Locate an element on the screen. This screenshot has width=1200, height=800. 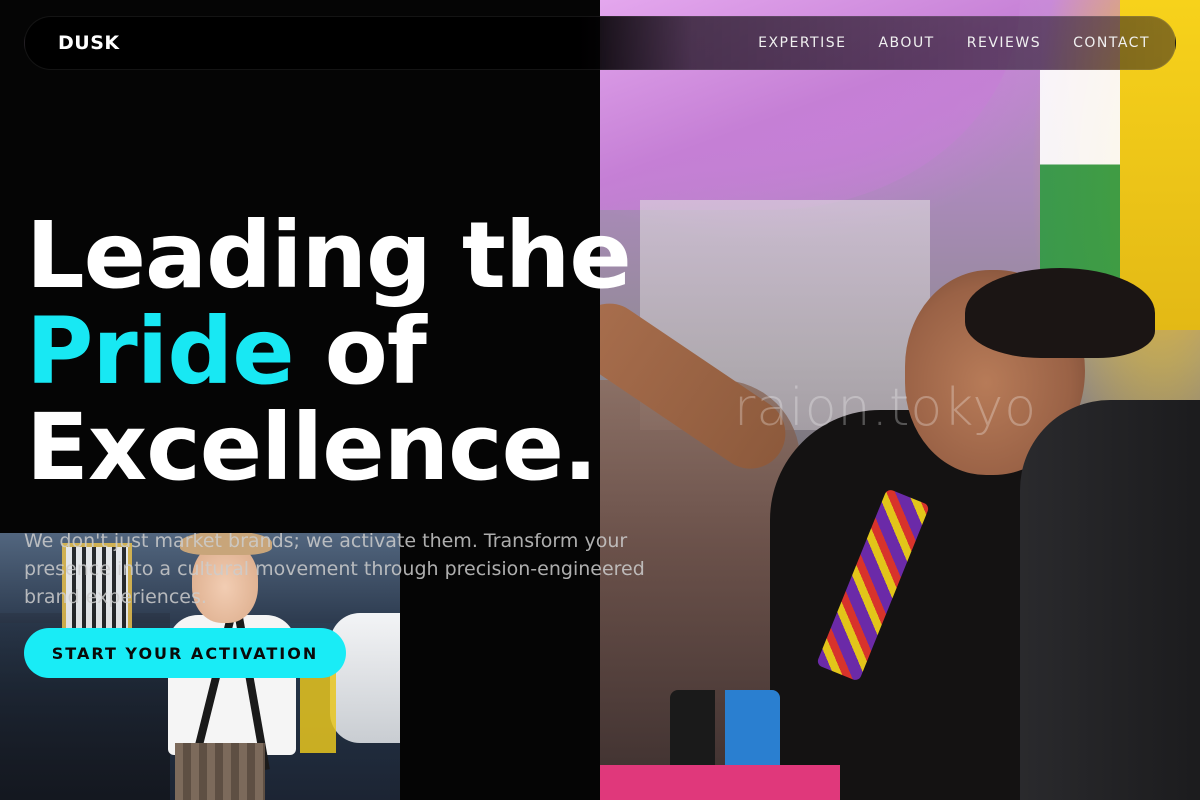
photo-car is located at coordinates (365, 678).